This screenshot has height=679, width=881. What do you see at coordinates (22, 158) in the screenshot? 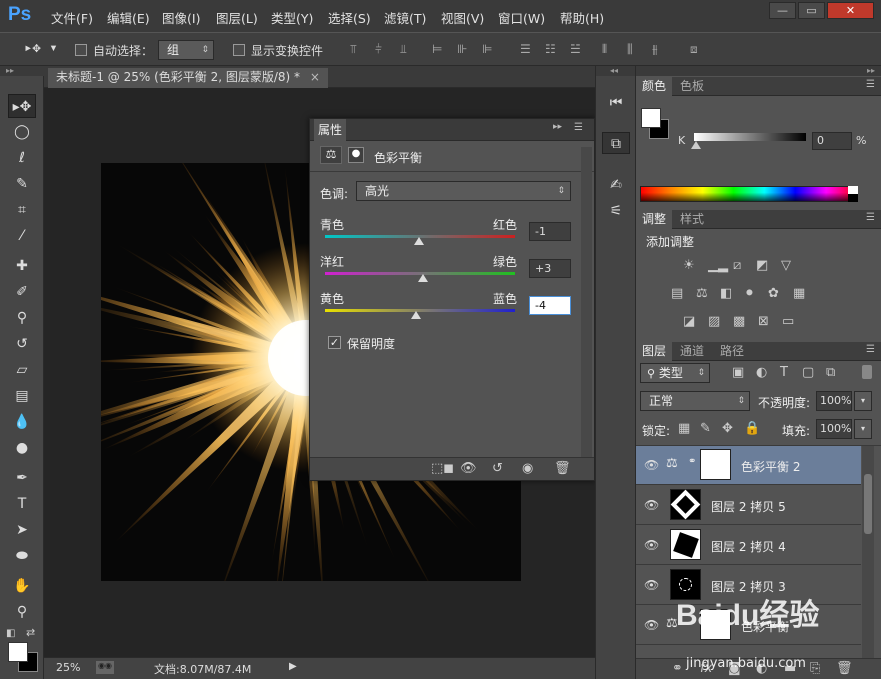
I see `lasso-tool-icon: ℓ` at bounding box center [22, 158].